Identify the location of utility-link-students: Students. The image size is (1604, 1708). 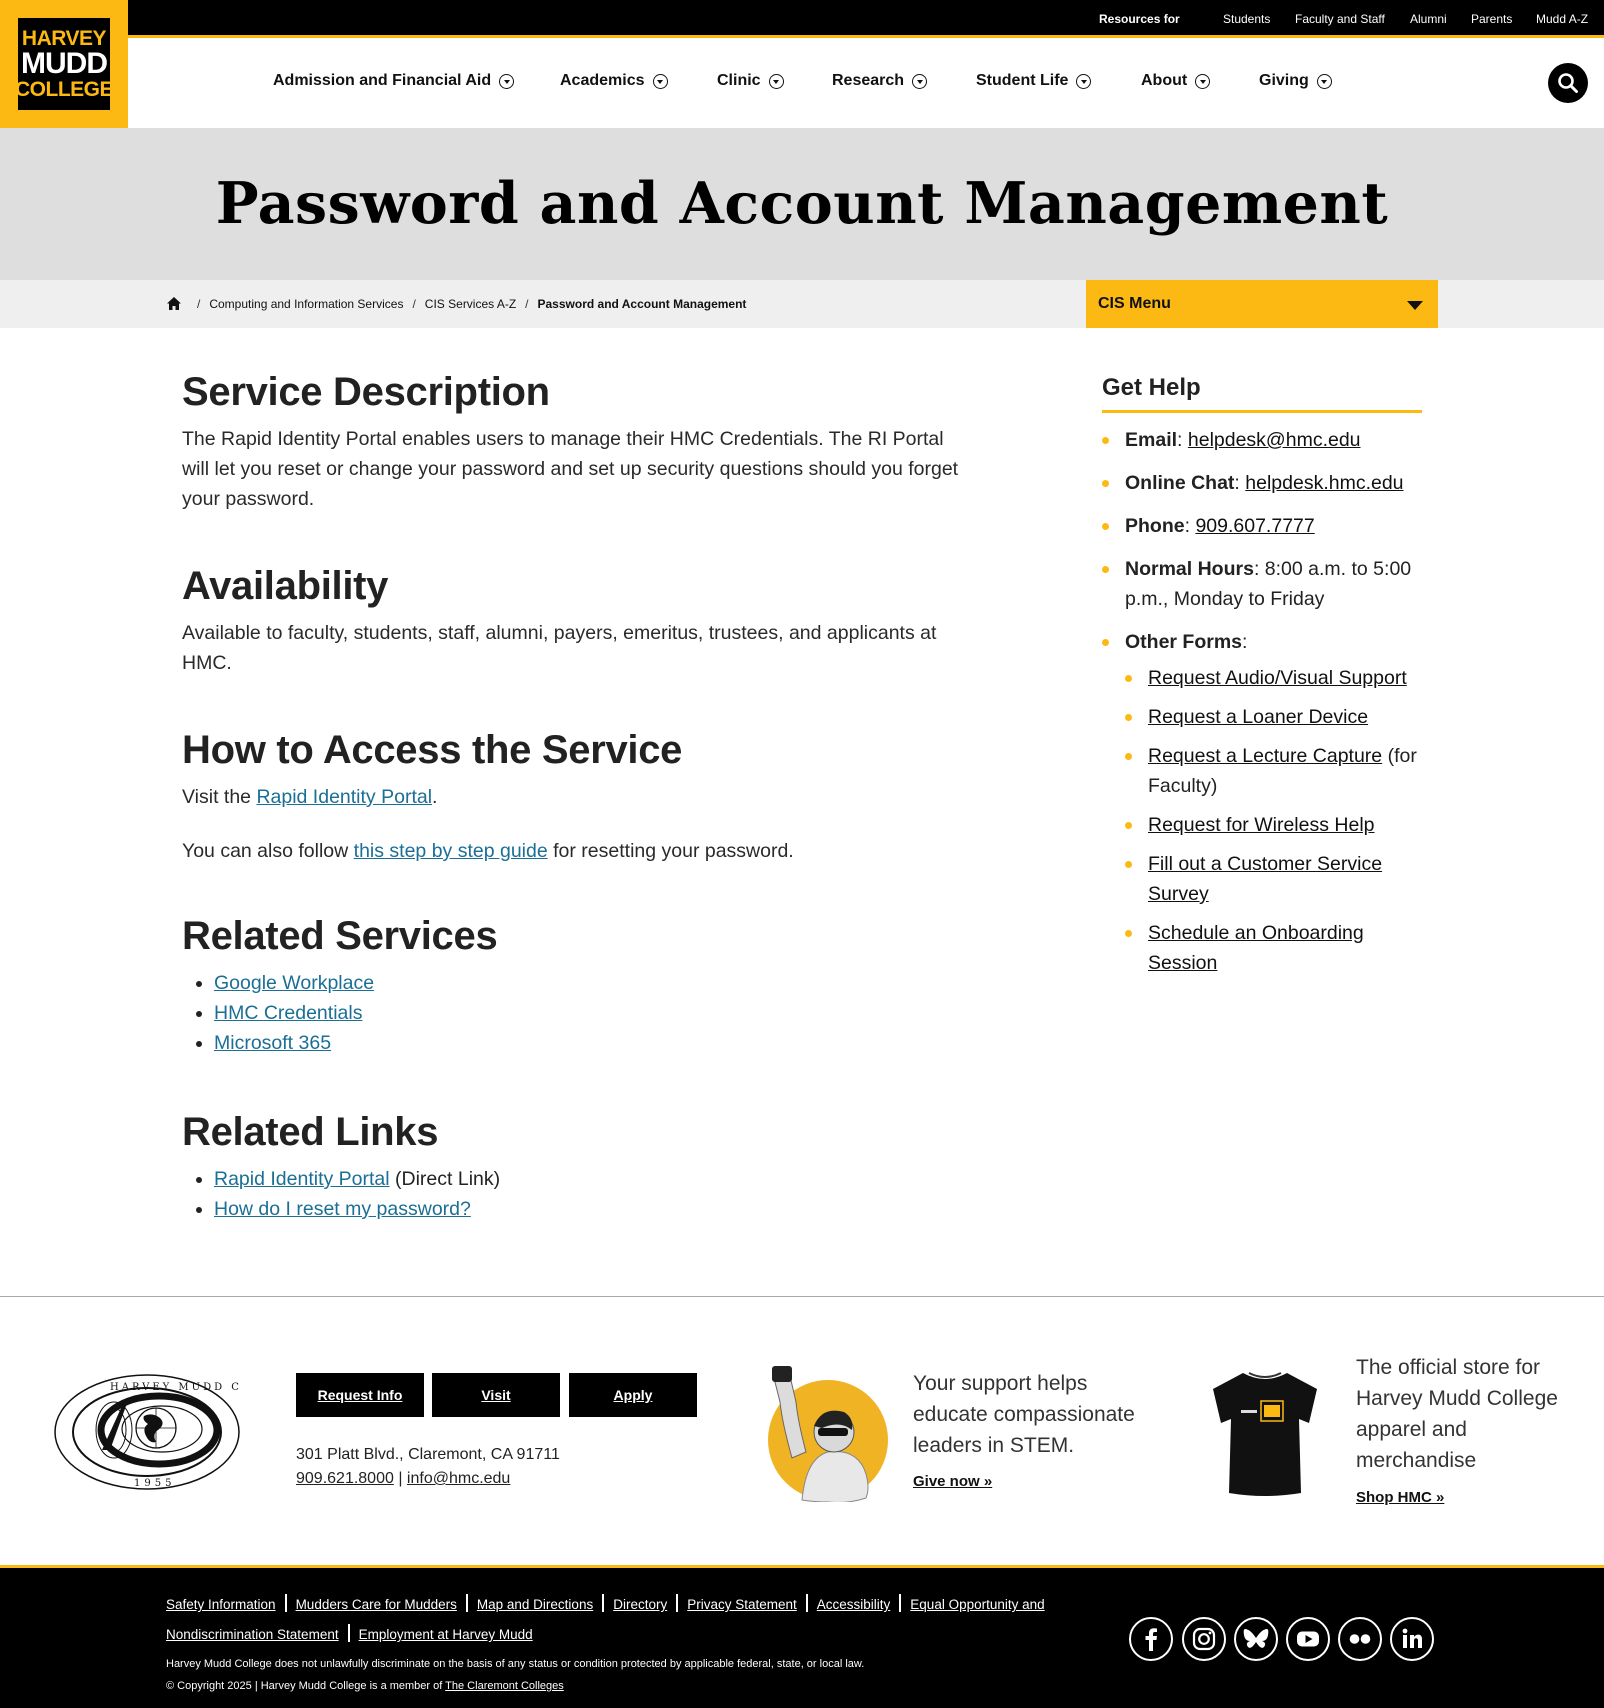
(1246, 19).